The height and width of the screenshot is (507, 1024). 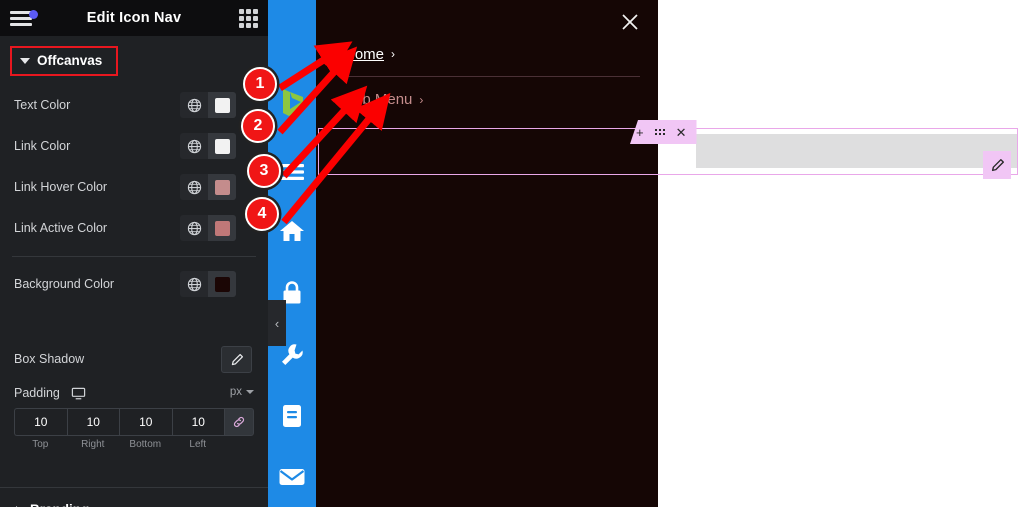 What do you see at coordinates (262, 214) in the screenshot?
I see `annotation-badge-4: 4` at bounding box center [262, 214].